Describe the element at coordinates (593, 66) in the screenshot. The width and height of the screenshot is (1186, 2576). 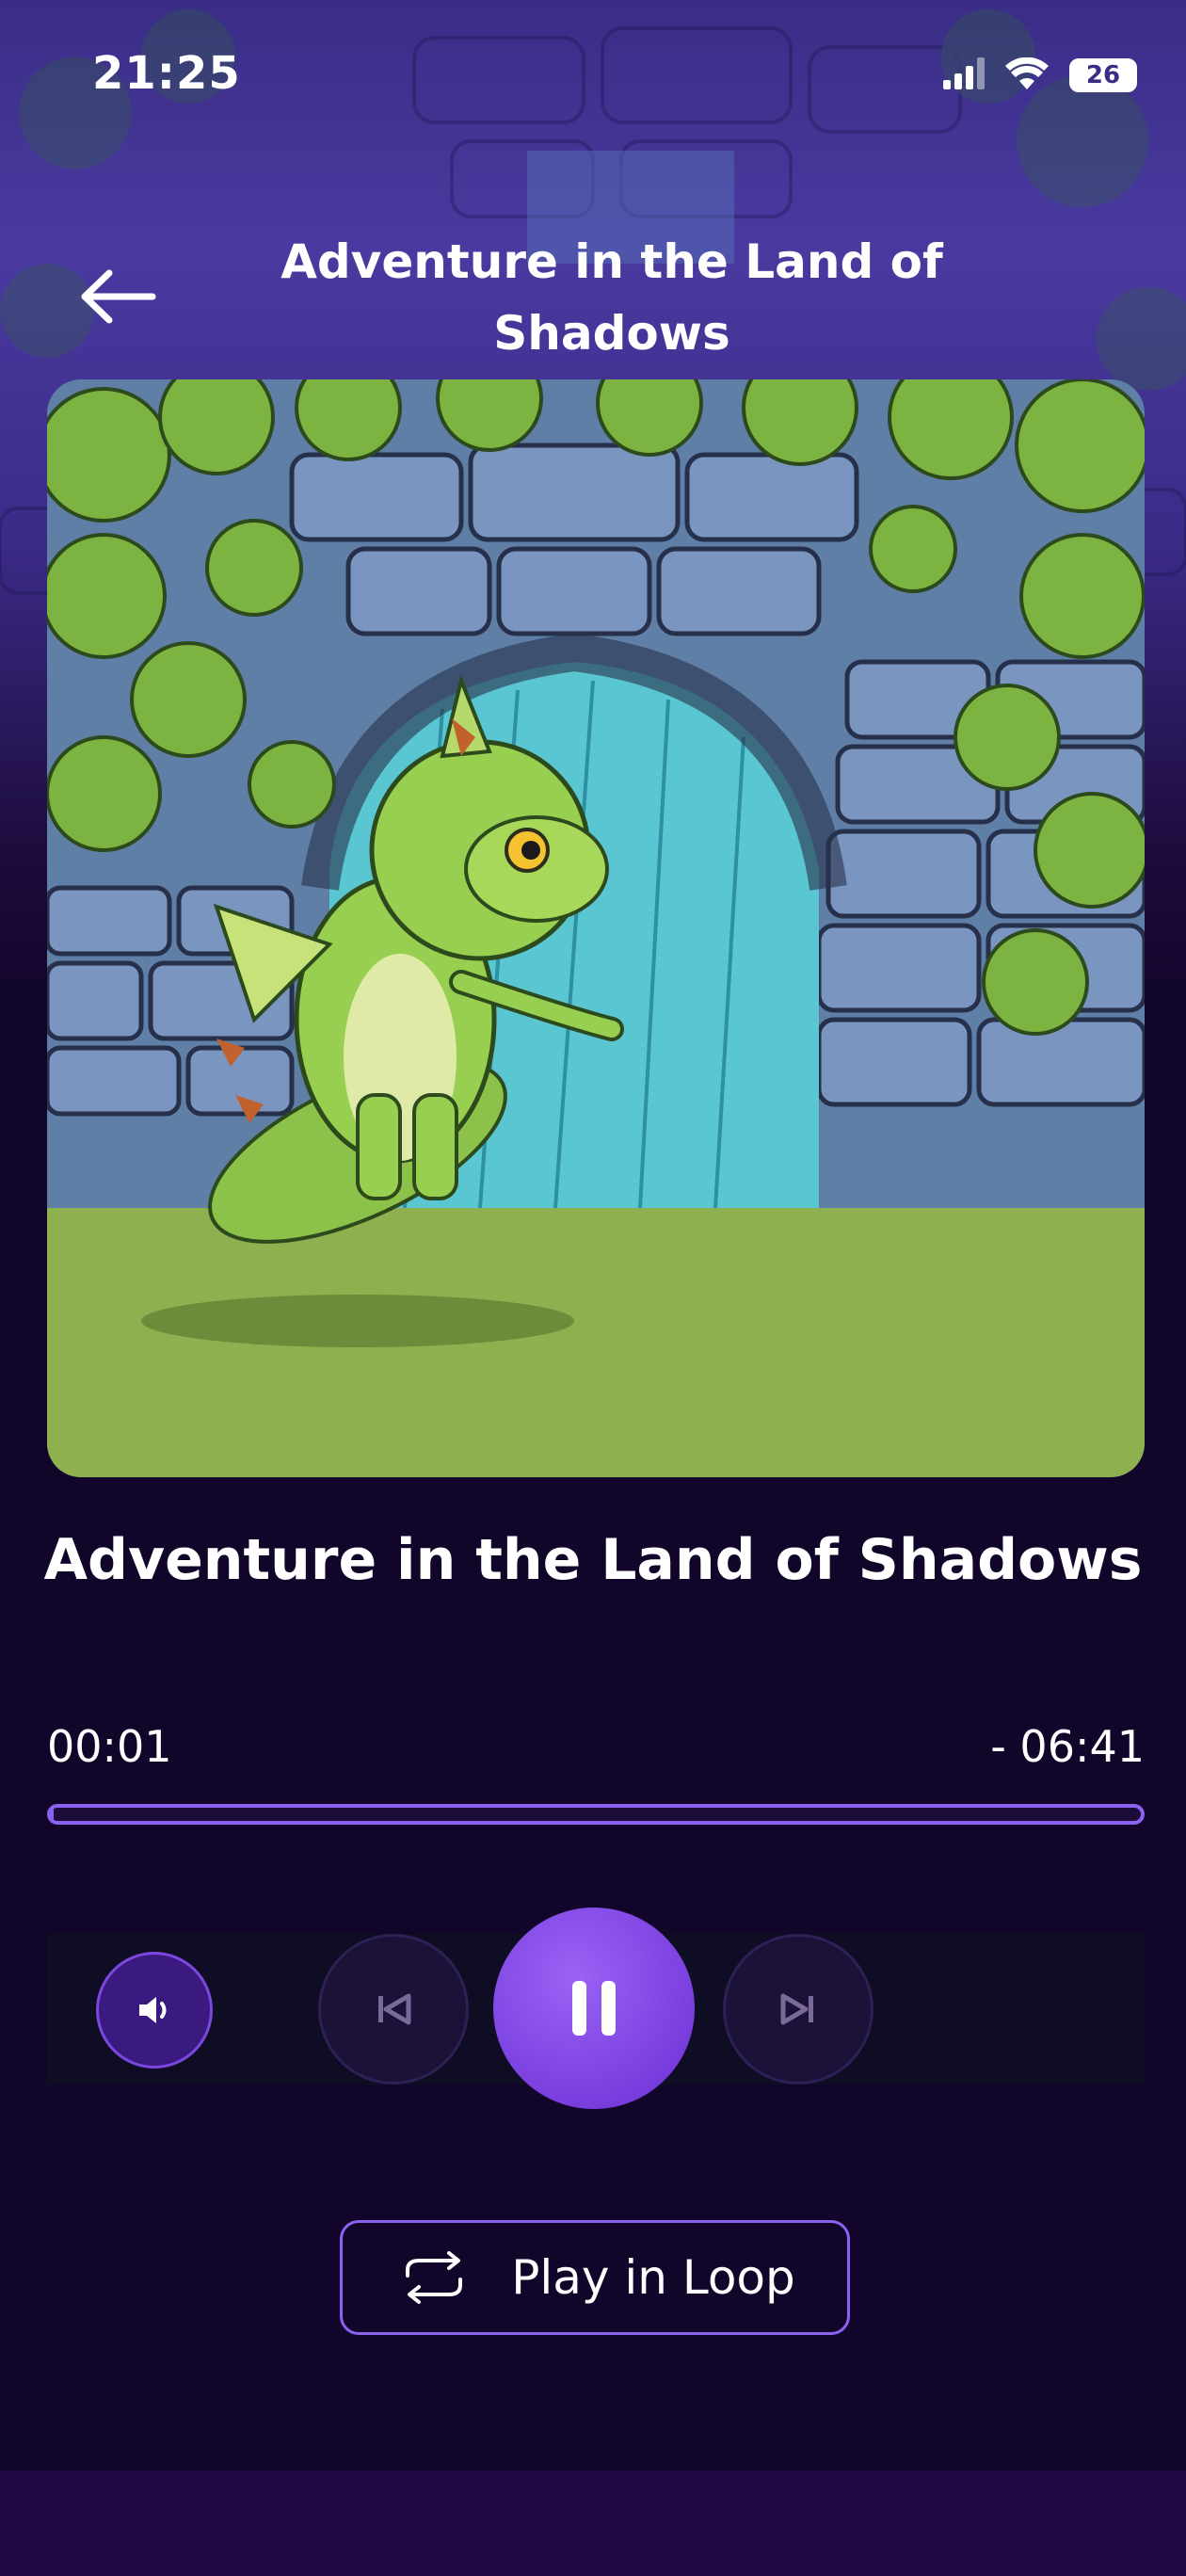
I see `status-bar: 21:25 26` at that location.